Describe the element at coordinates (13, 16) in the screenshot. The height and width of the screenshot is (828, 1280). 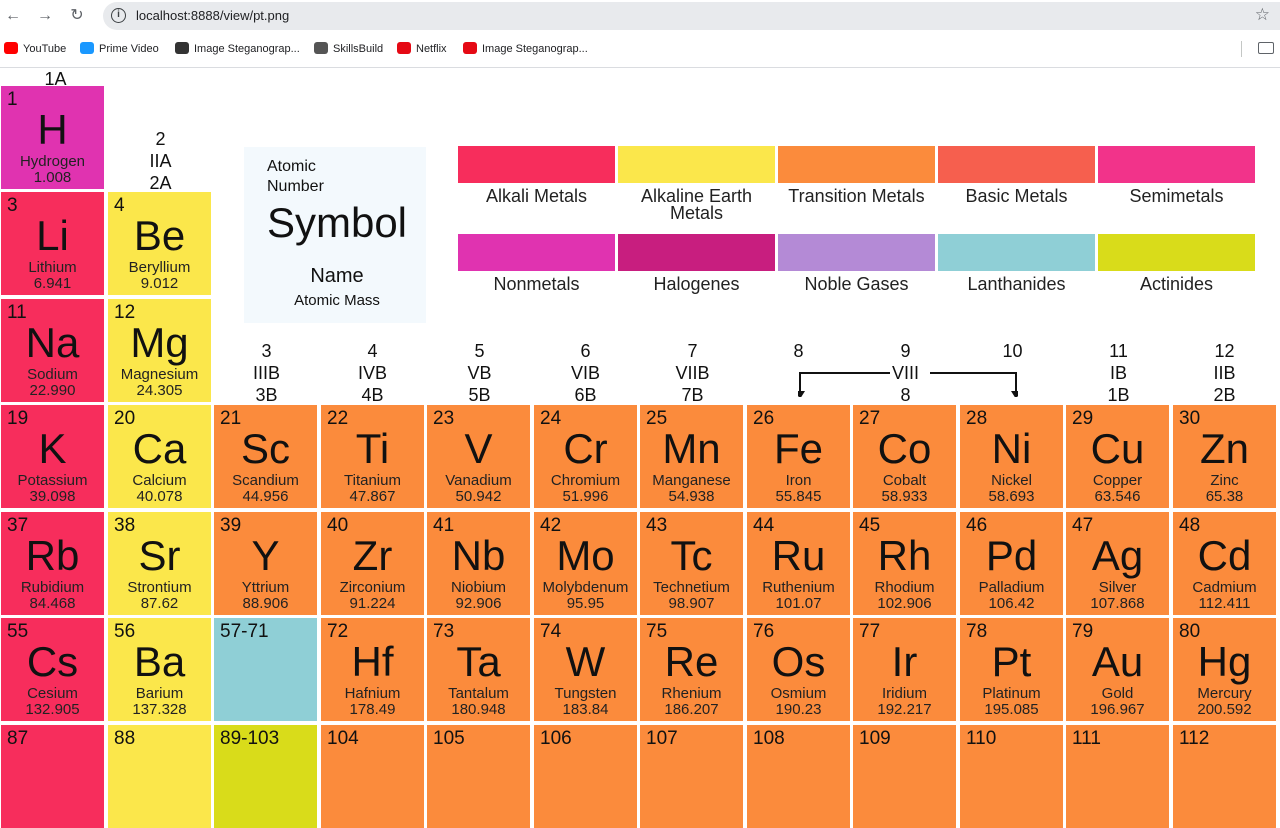
I see `back-icon: ←` at that location.